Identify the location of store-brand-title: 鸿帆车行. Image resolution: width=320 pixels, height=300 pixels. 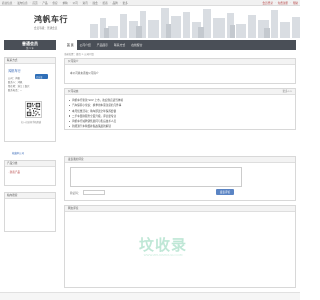
(51, 19).